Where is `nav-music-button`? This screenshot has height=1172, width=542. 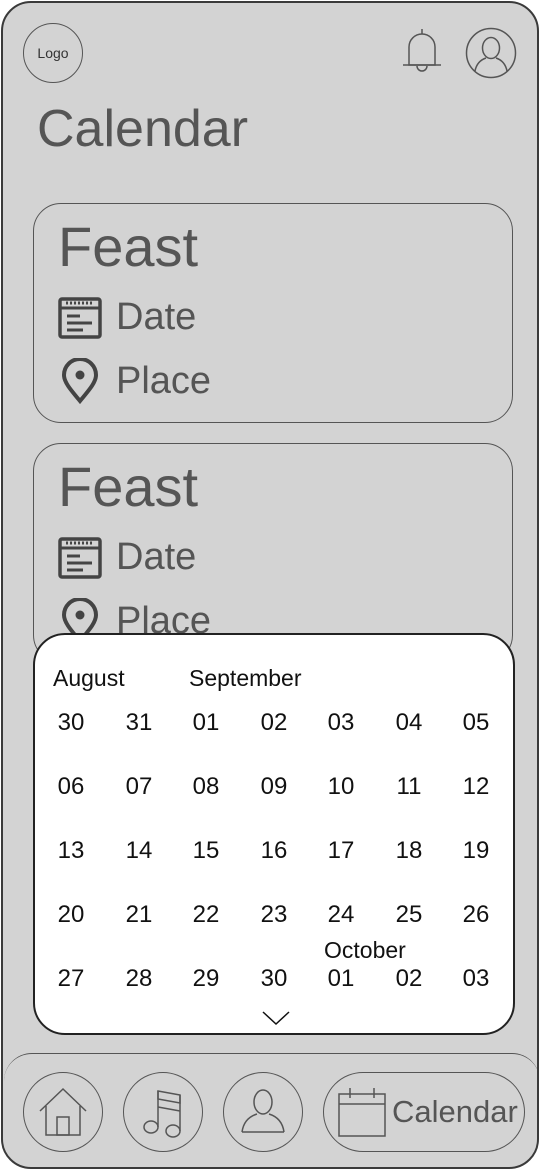 nav-music-button is located at coordinates (163, 1112).